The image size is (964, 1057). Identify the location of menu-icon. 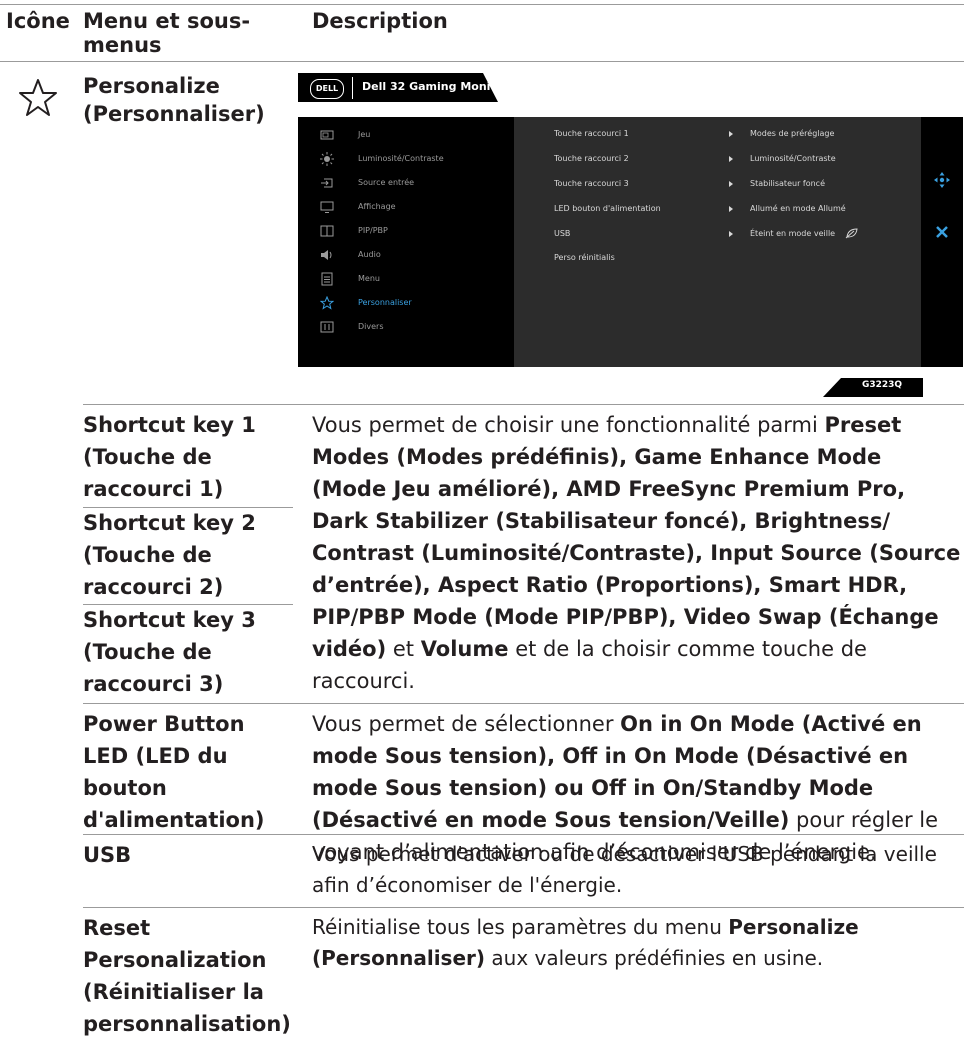
(327, 279).